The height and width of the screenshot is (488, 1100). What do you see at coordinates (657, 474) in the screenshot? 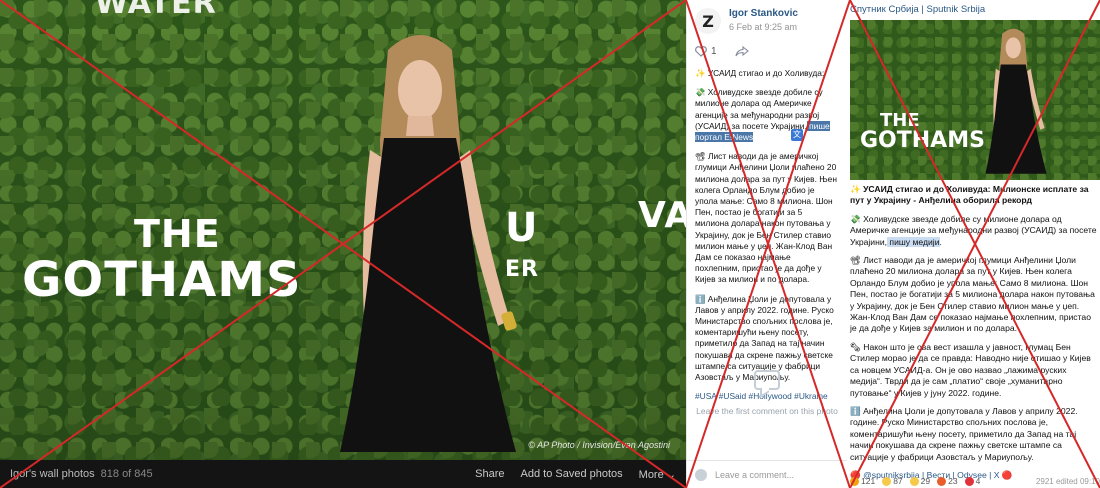
I see `more-button: More ⌄` at bounding box center [657, 474].